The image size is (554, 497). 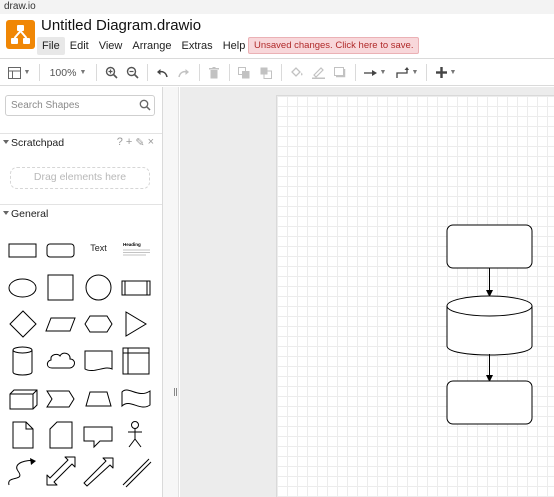 I want to click on to-back-button, so click(x=266, y=72).